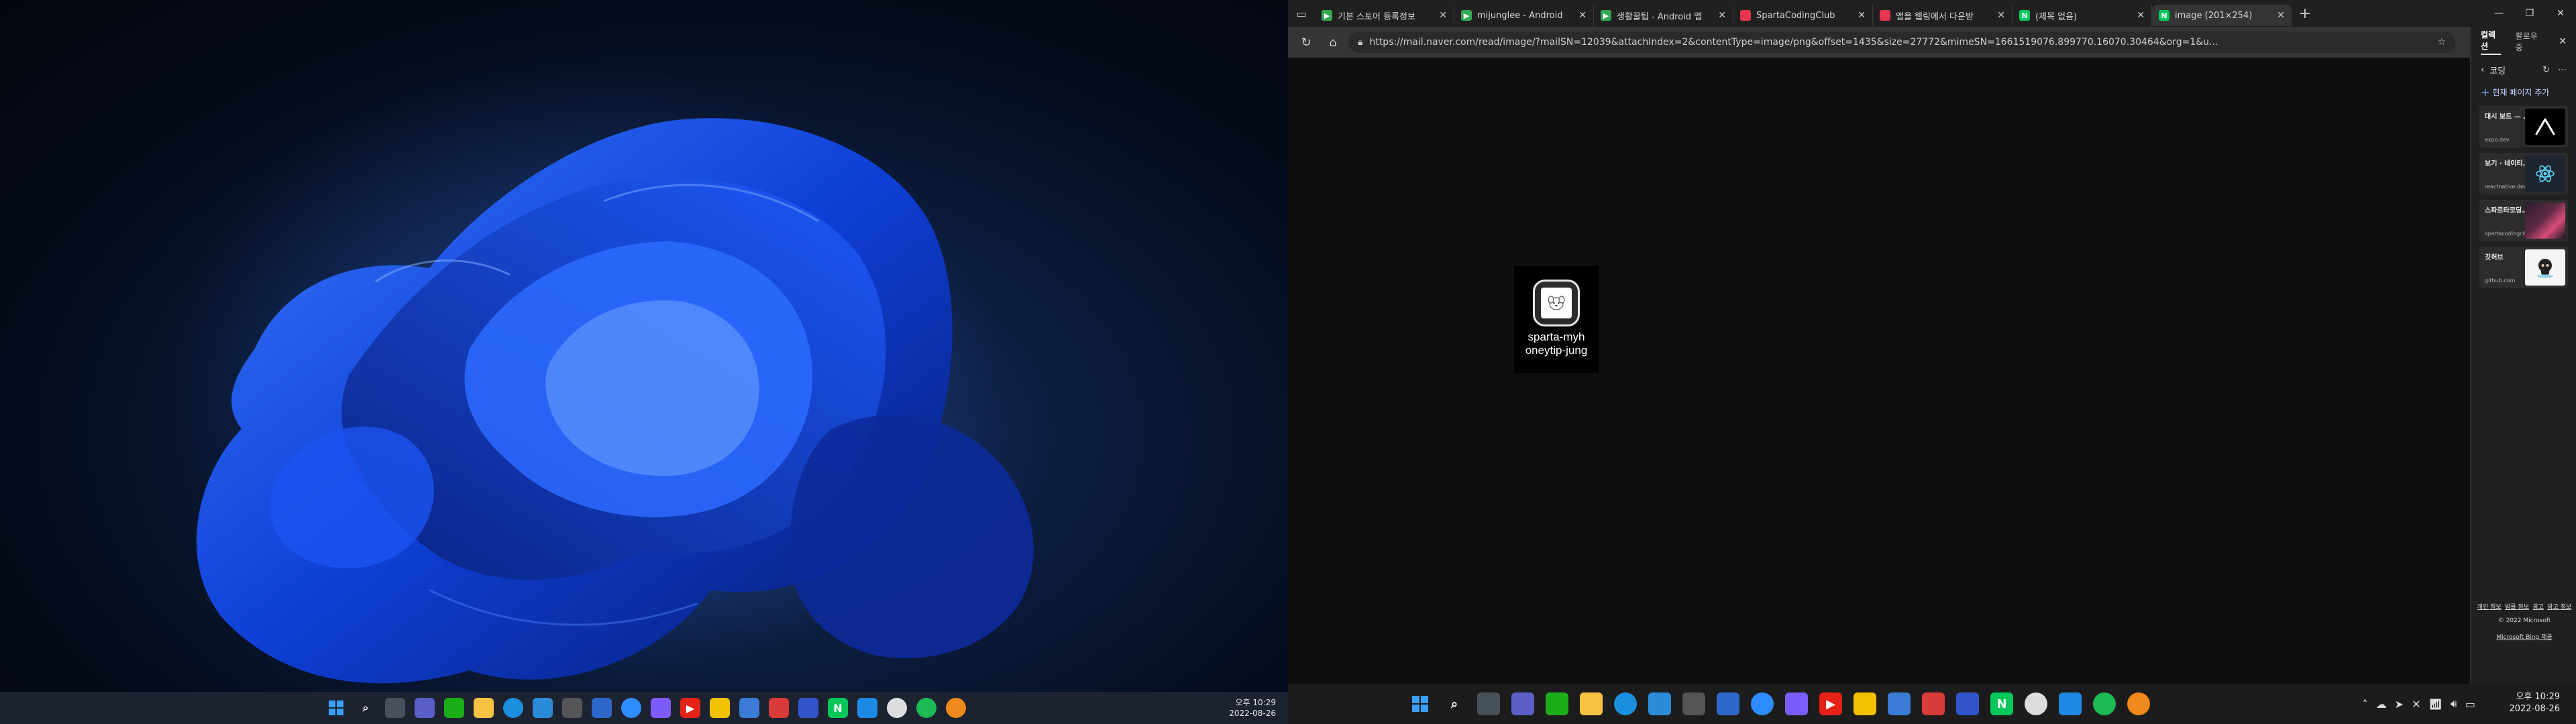 This screenshot has height=724, width=2576. What do you see at coordinates (2523, 127) in the screenshot?
I see `collection-item: 대시 보드 — 엑스포 expo.dev` at bounding box center [2523, 127].